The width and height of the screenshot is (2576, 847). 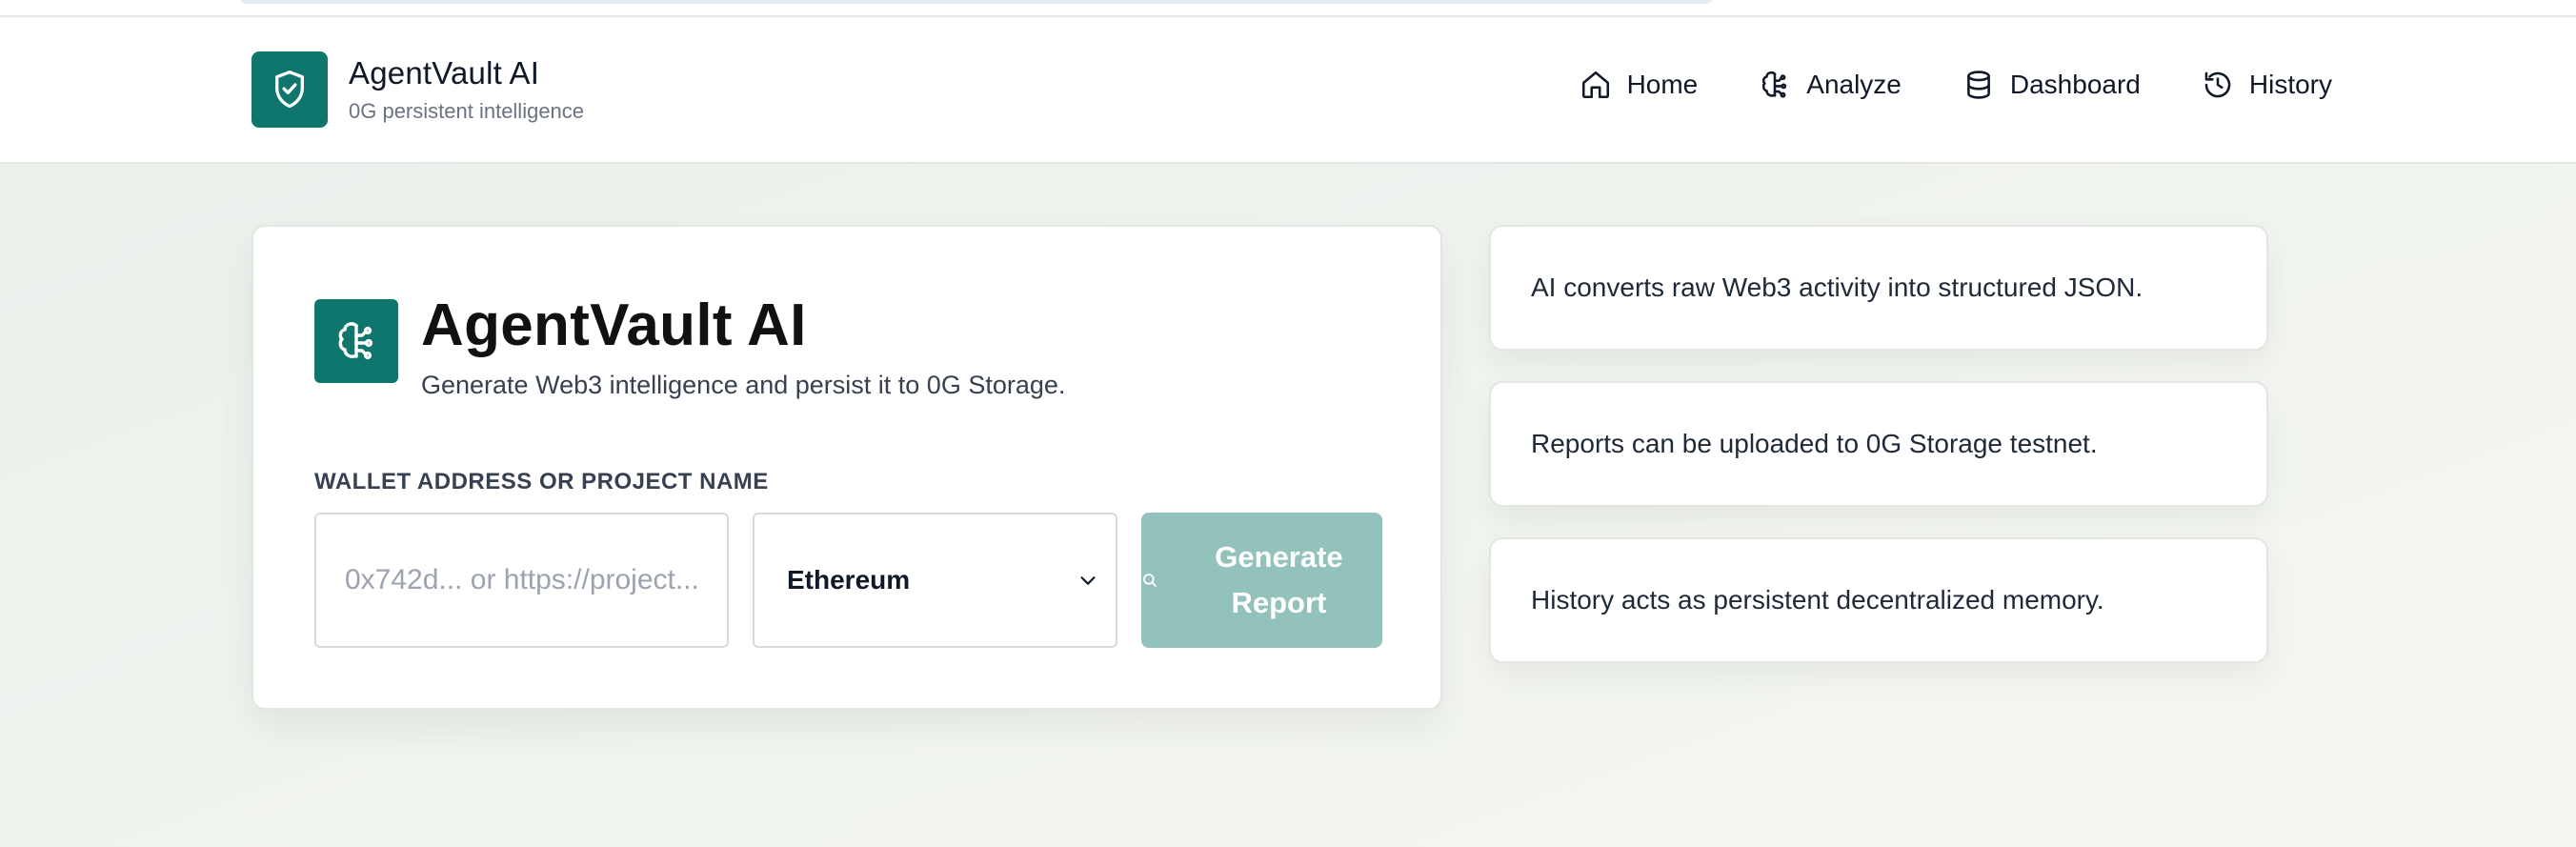 I want to click on nav-item-label: Home, so click(x=1662, y=84).